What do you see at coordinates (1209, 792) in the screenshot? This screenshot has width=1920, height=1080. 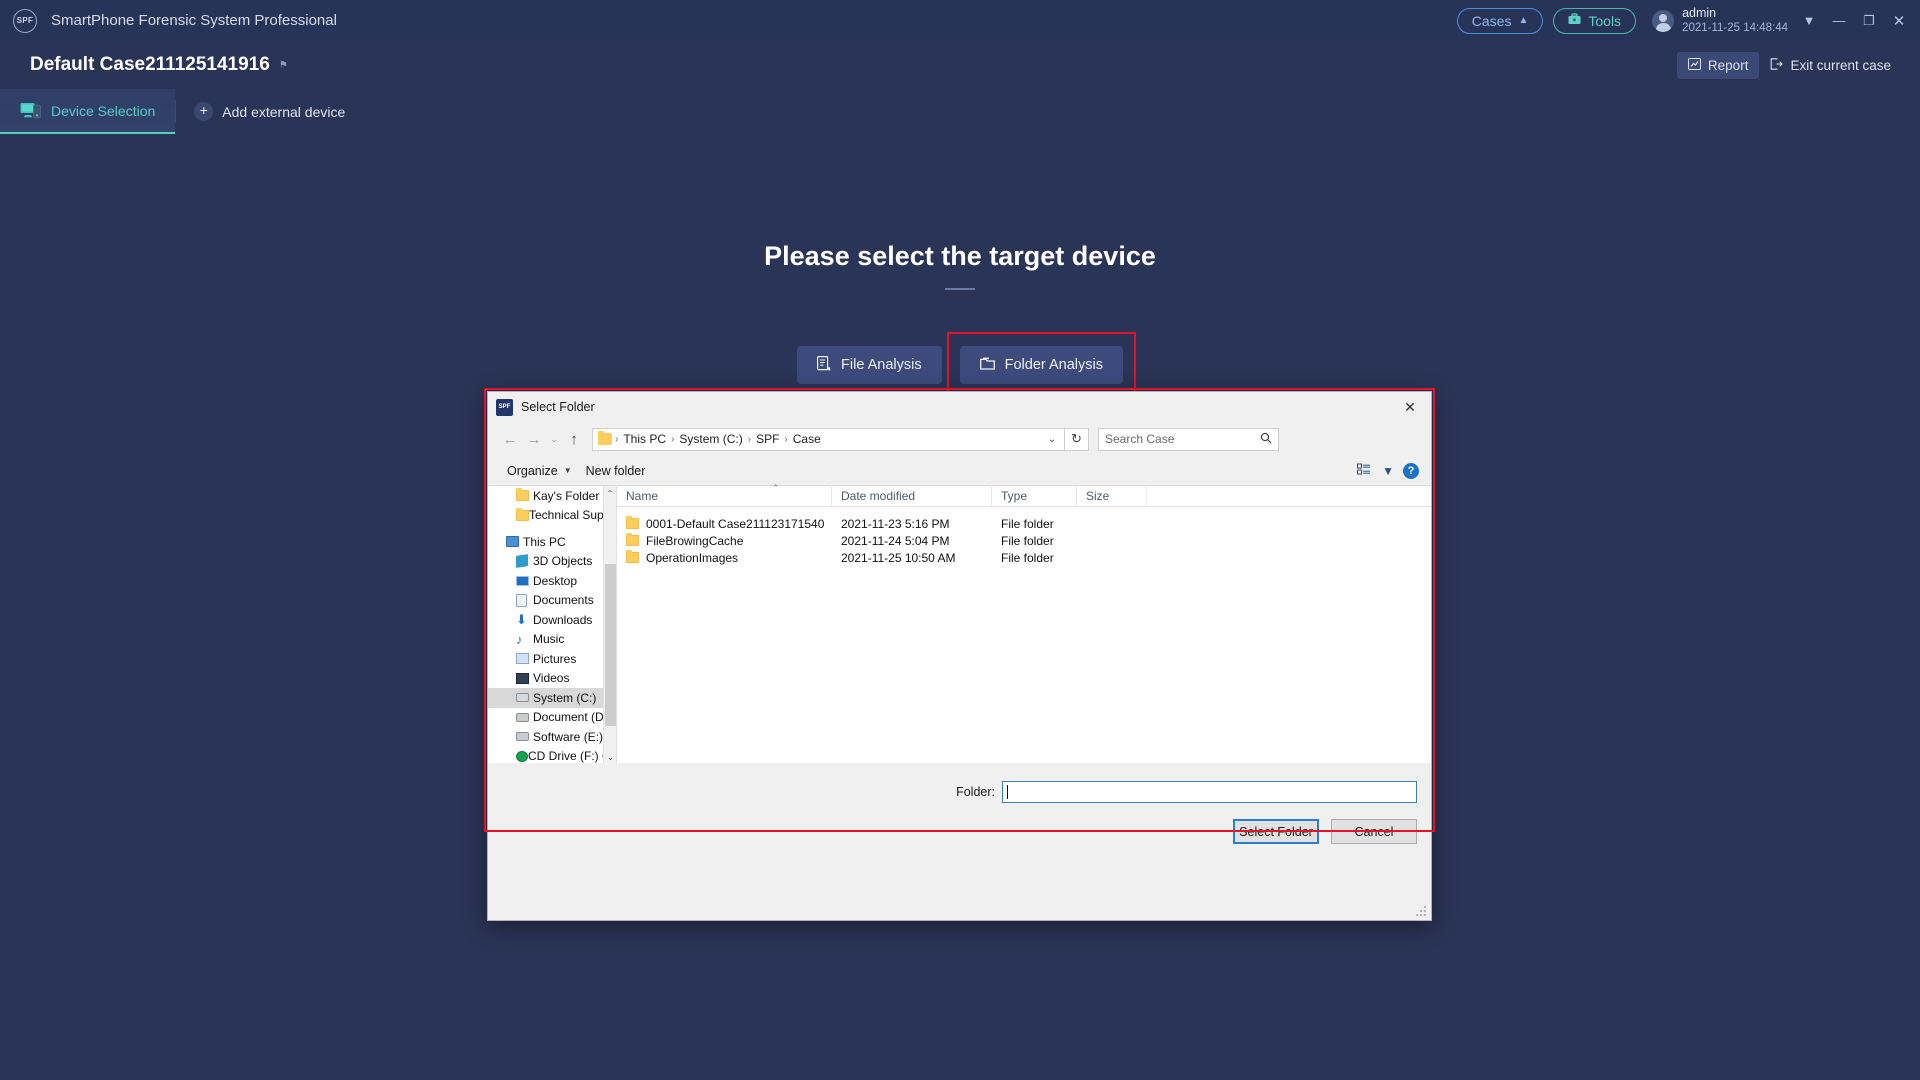 I see `folder-input` at bounding box center [1209, 792].